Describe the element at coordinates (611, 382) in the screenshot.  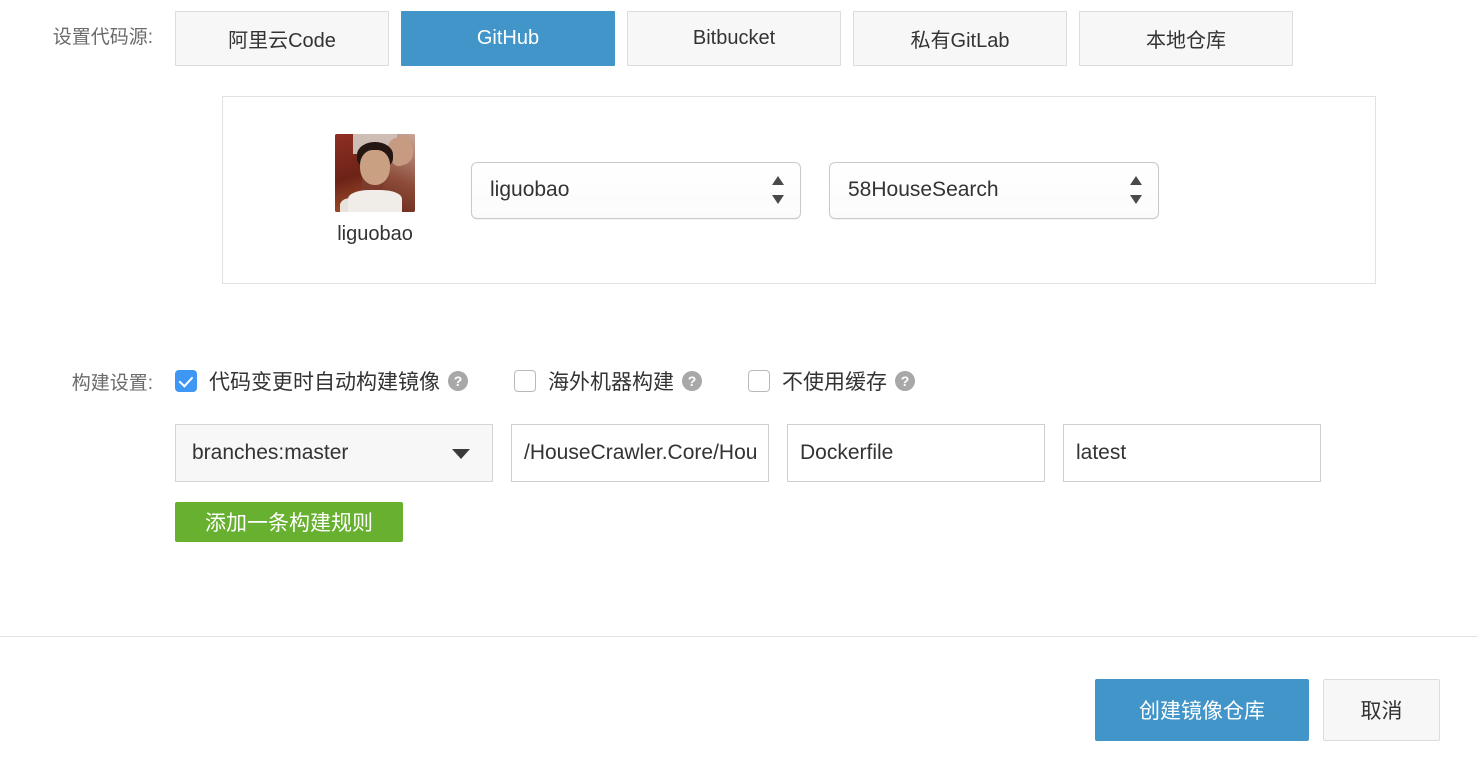
I see `checkbox-overseas-build-label: 海外机器构建` at that location.